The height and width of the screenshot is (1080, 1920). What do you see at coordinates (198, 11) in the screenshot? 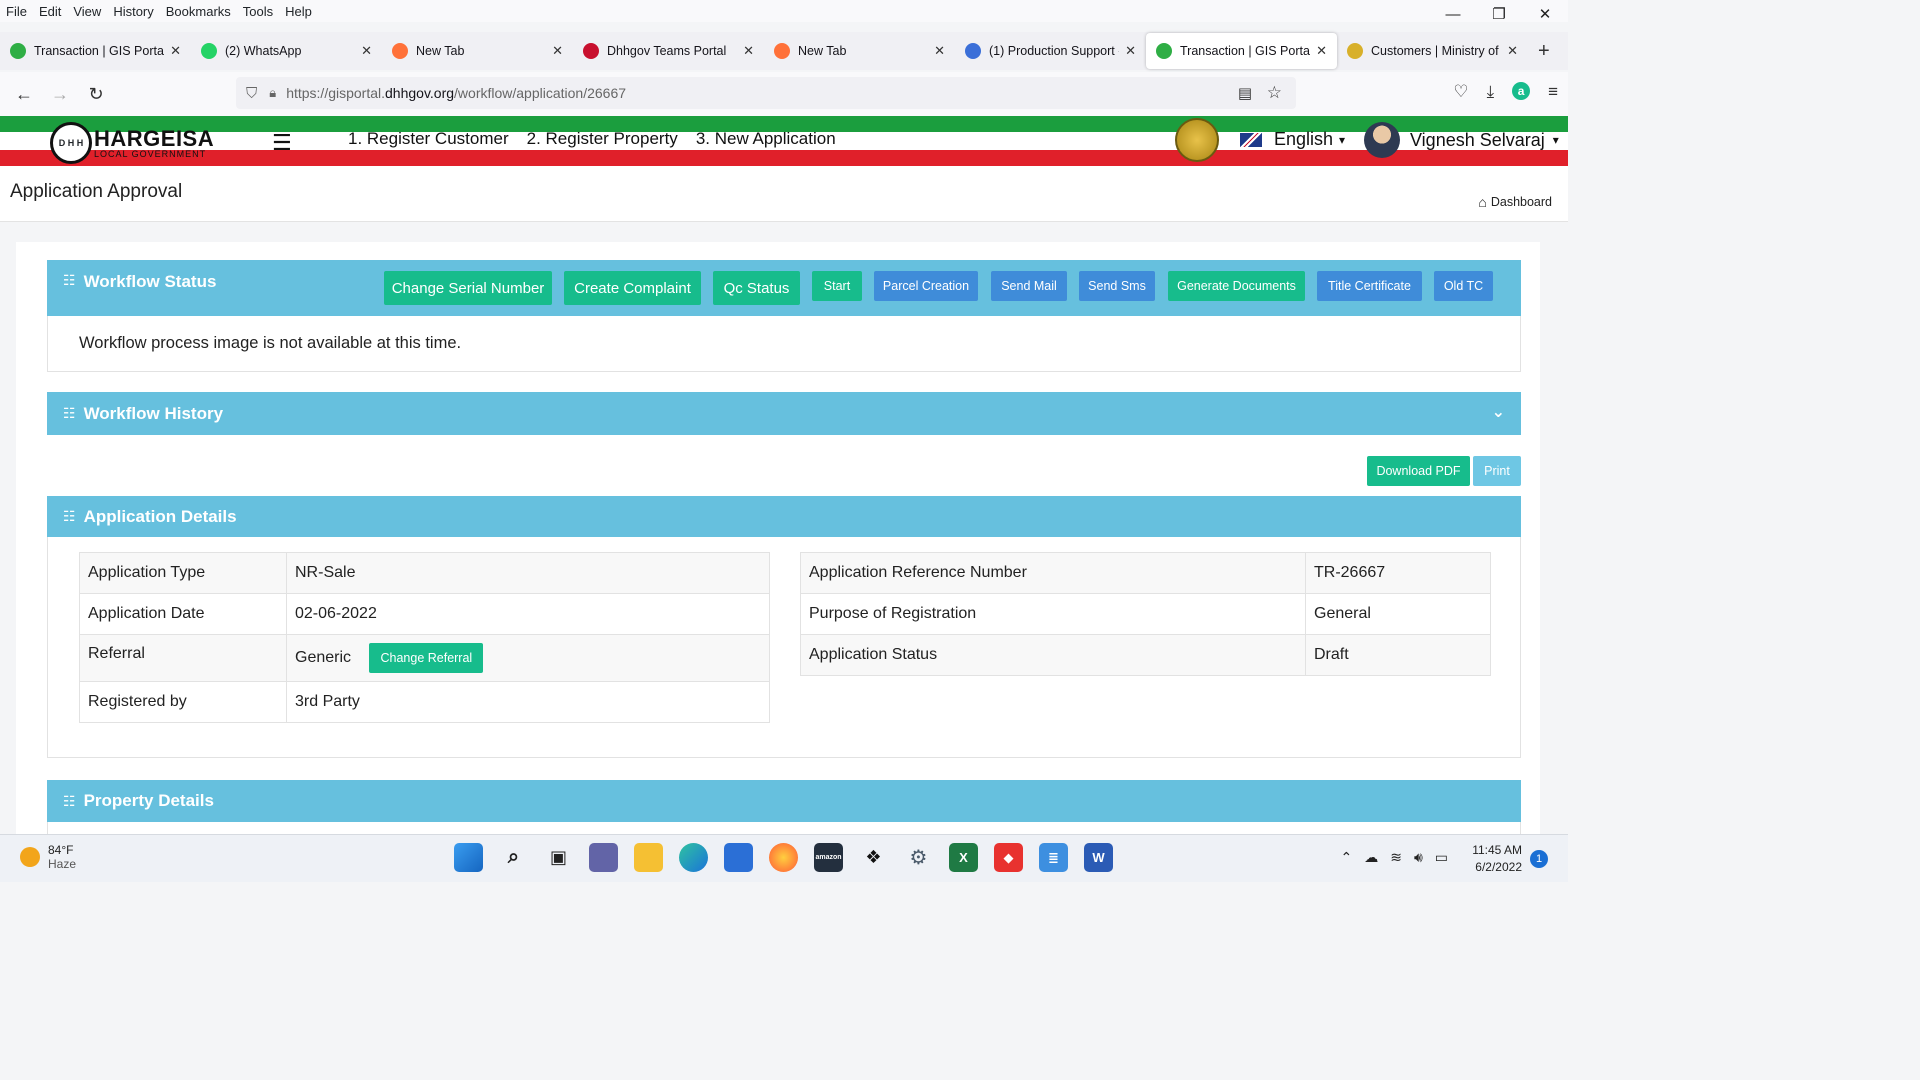
I see `menu-bookmarks: Bookmarks` at bounding box center [198, 11].